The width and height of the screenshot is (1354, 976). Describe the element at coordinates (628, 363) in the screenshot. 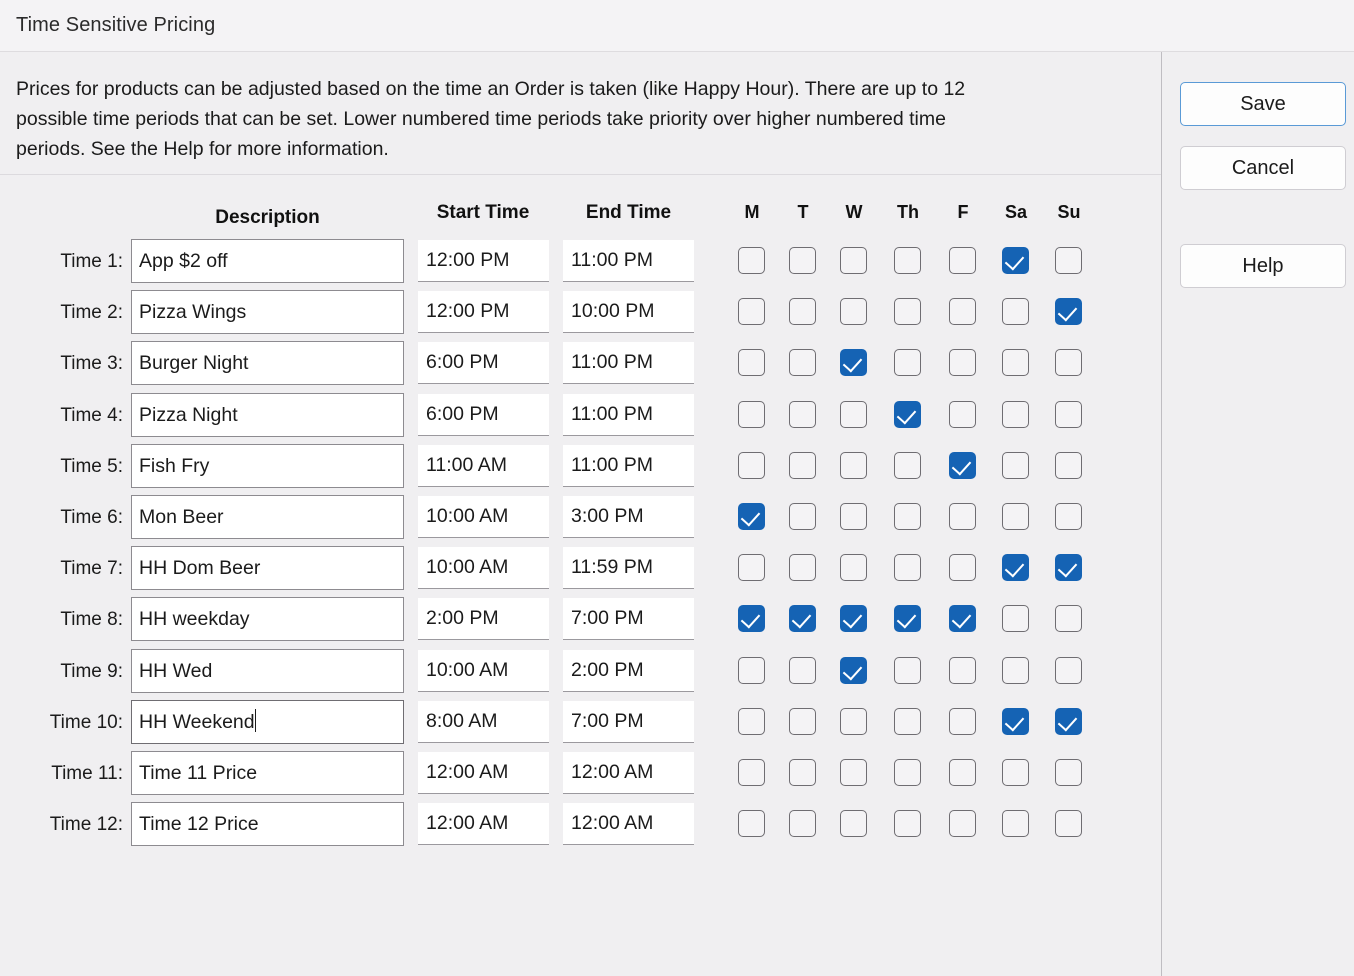

I see `end-time-input-3: 11:00 PM` at that location.